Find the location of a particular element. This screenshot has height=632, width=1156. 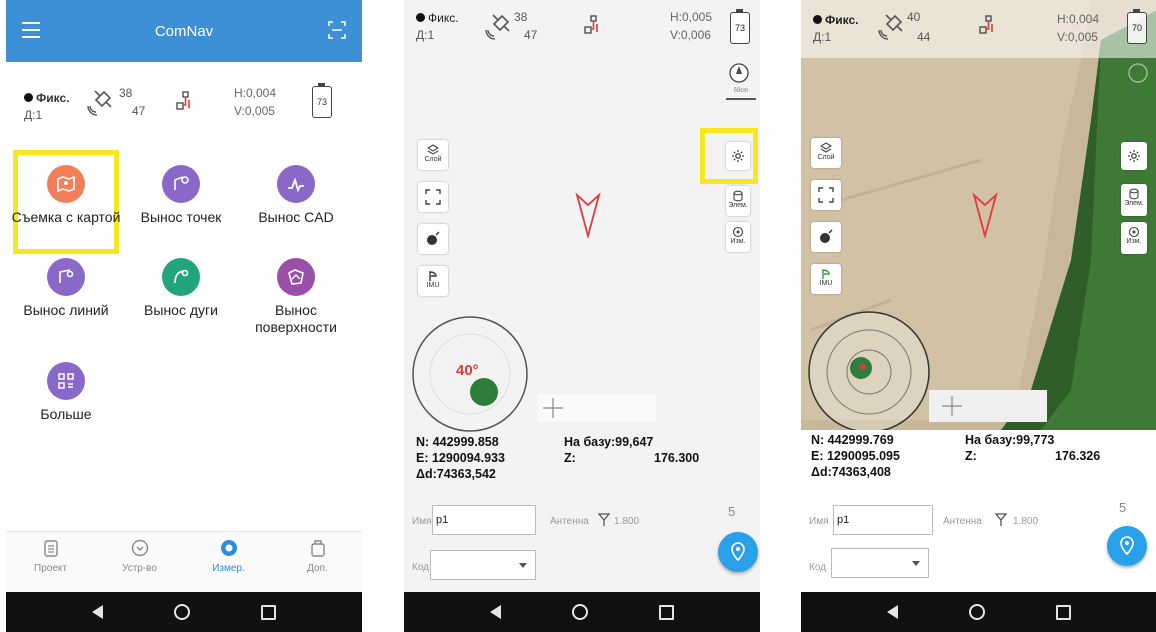

fullscreen-icon is located at coordinates (826, 195).